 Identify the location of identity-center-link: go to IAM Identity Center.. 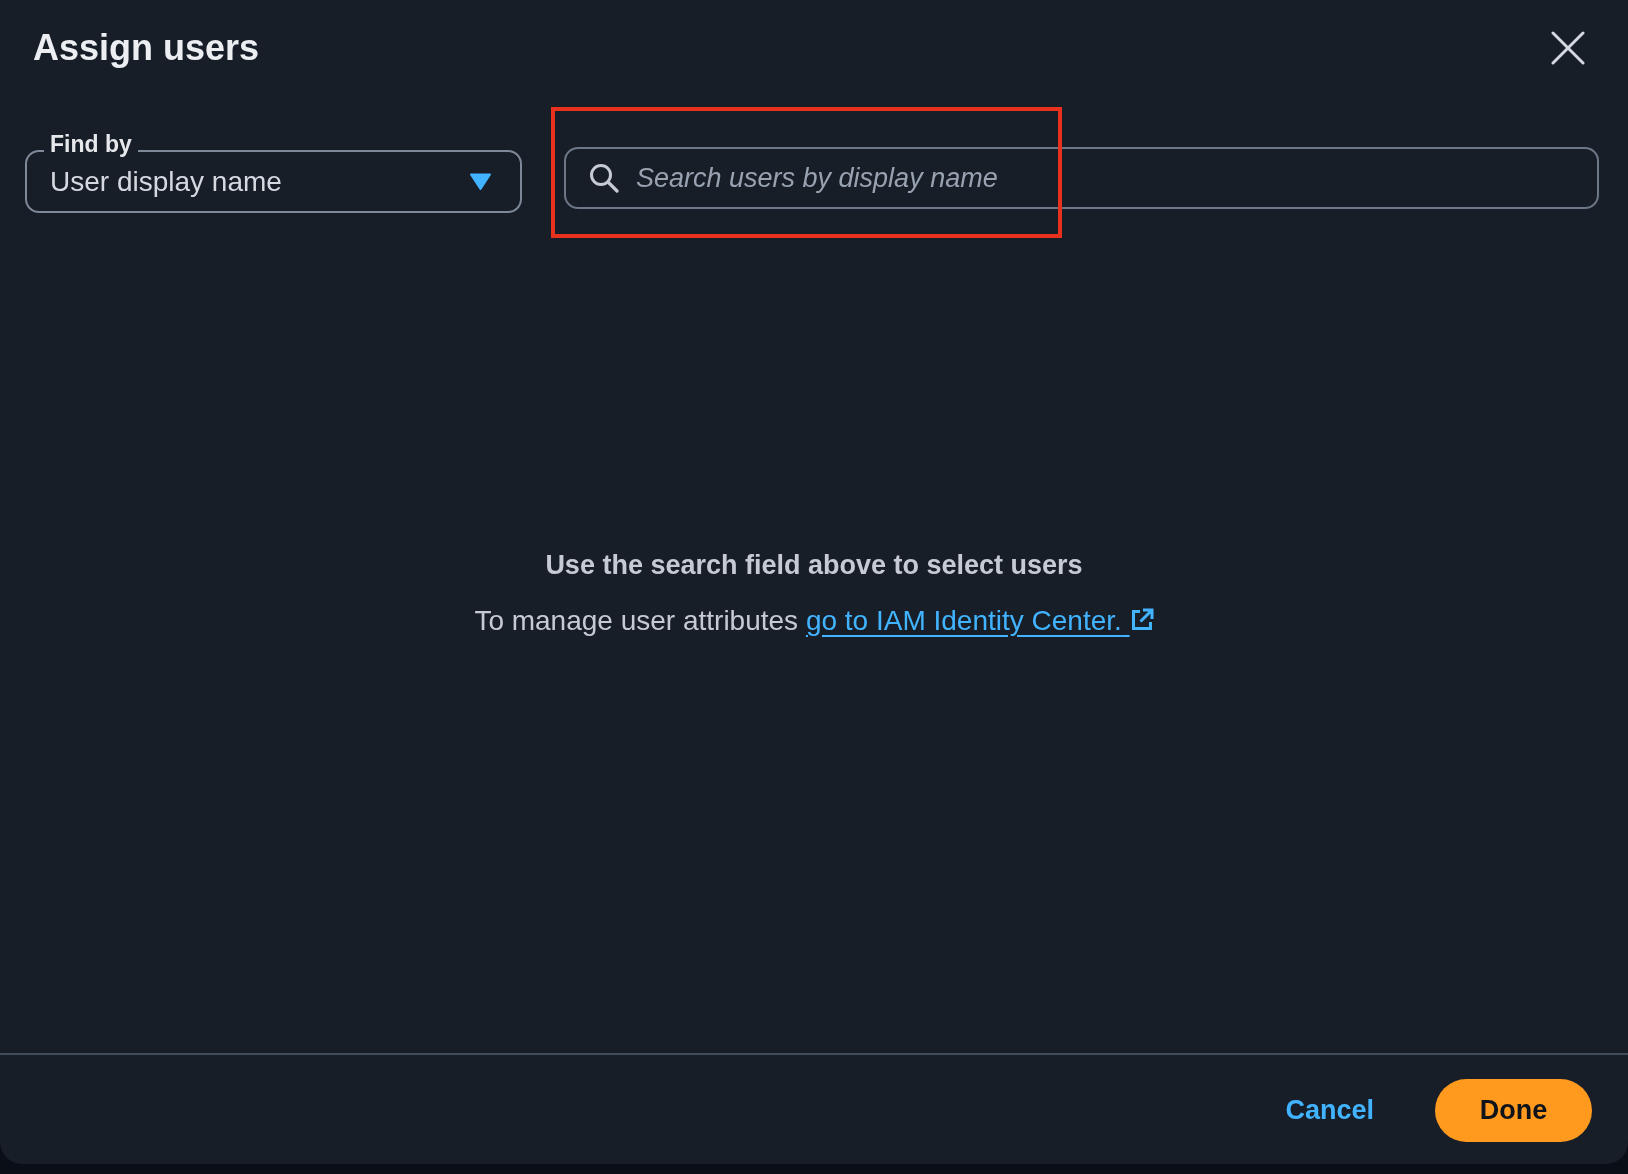
(979, 620).